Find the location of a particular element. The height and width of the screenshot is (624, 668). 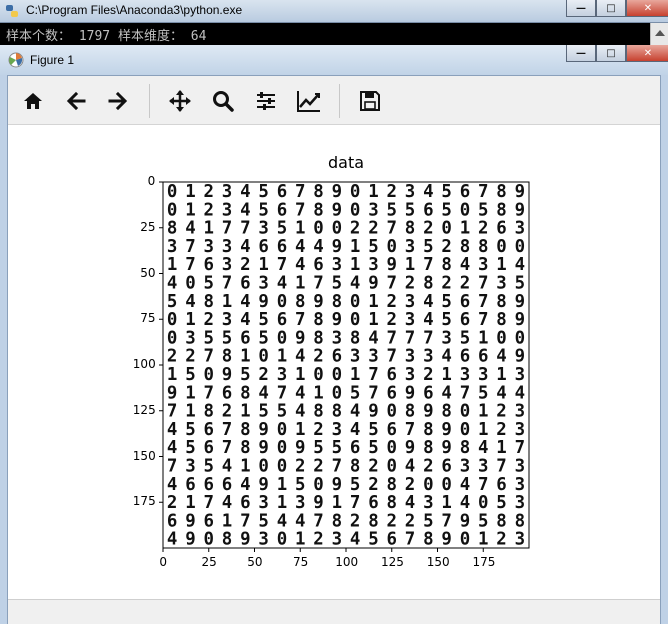

configure-subplots-icon is located at coordinates (266, 101).